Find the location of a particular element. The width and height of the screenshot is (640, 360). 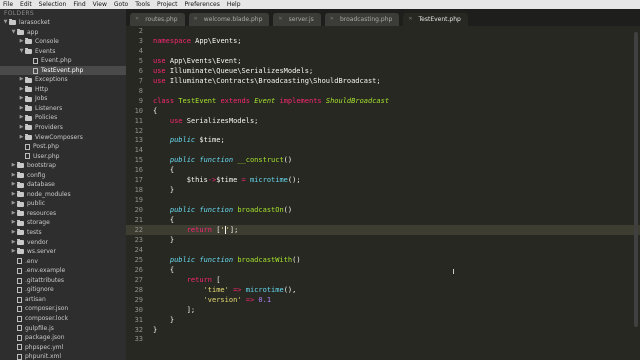

folder-item: ▶ Listeners is located at coordinates (63, 109).